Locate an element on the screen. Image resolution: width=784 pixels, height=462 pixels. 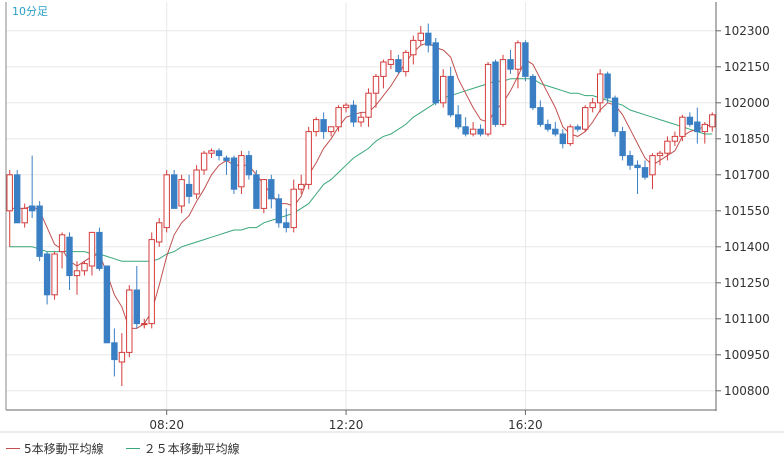
period-label: 10分足 is located at coordinates (30, 11).